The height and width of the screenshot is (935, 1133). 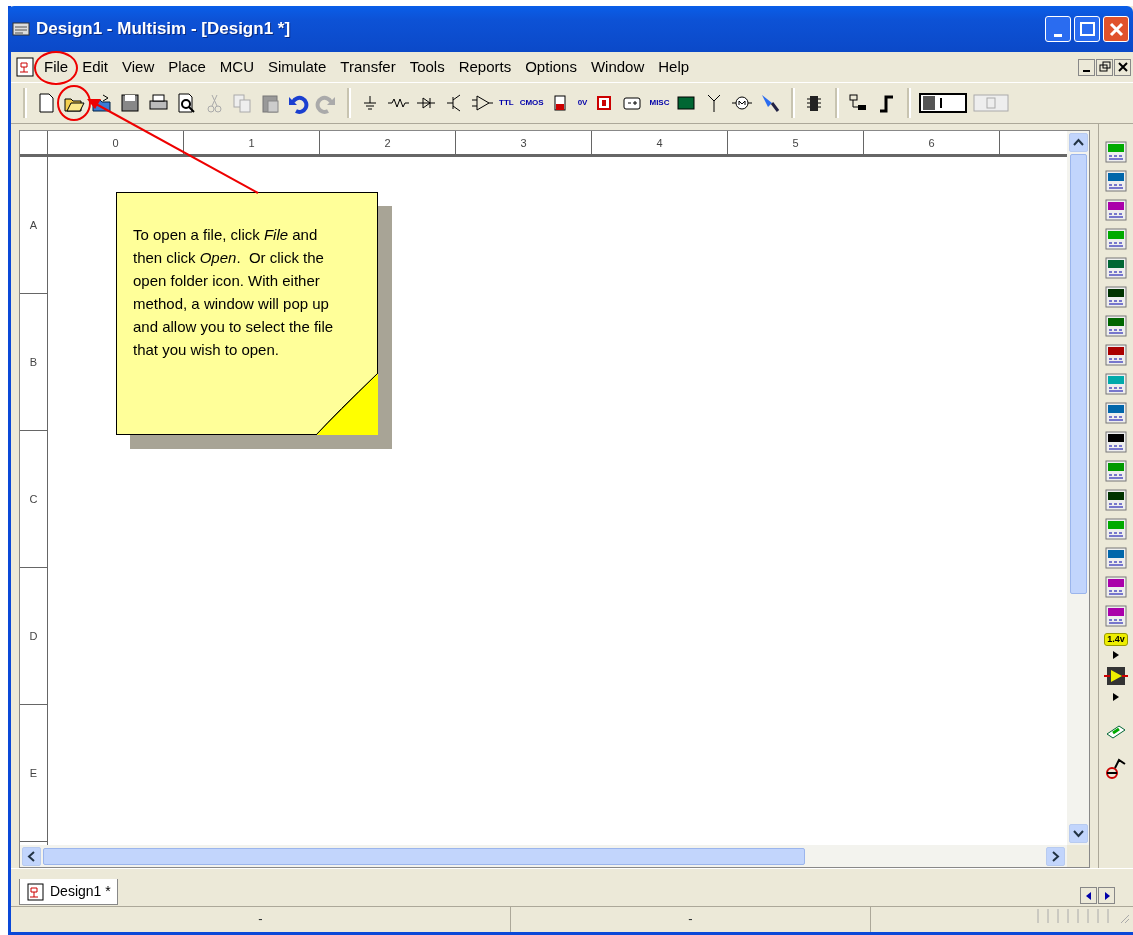 I want to click on menu-item: Window, so click(x=617, y=67).